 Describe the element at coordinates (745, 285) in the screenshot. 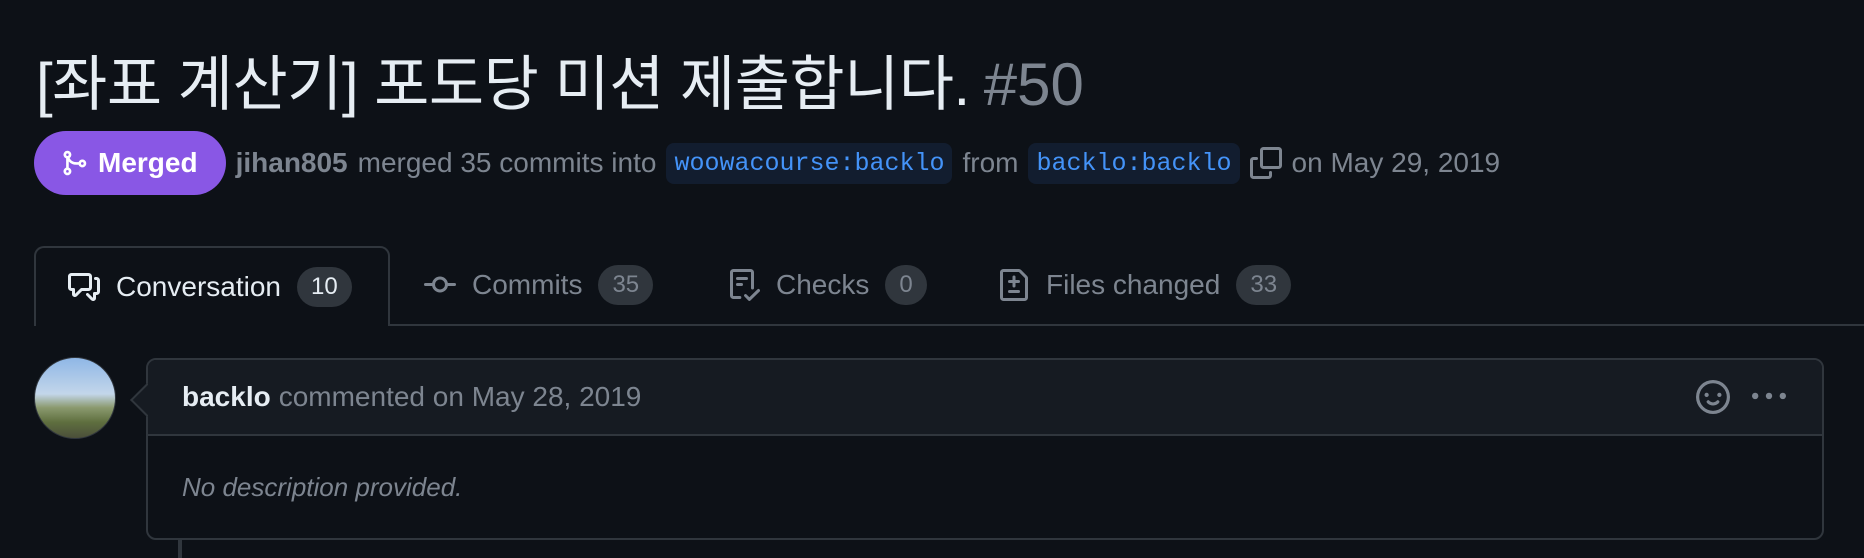

I see `checklist-icon` at that location.